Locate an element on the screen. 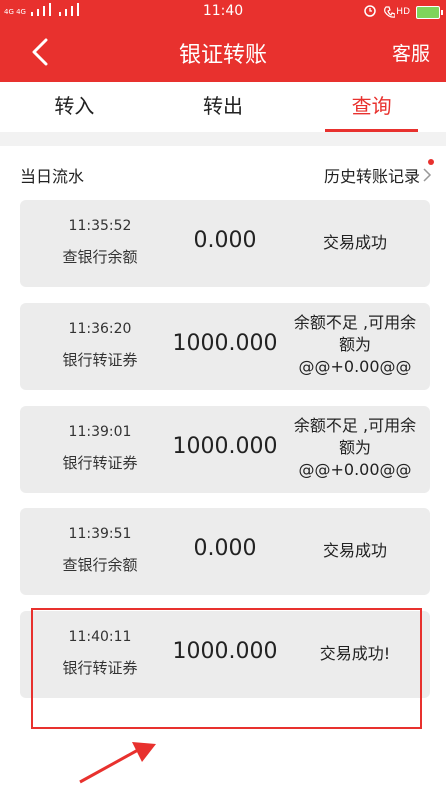 The width and height of the screenshot is (446, 800). alarm-icon is located at coordinates (370, 12).